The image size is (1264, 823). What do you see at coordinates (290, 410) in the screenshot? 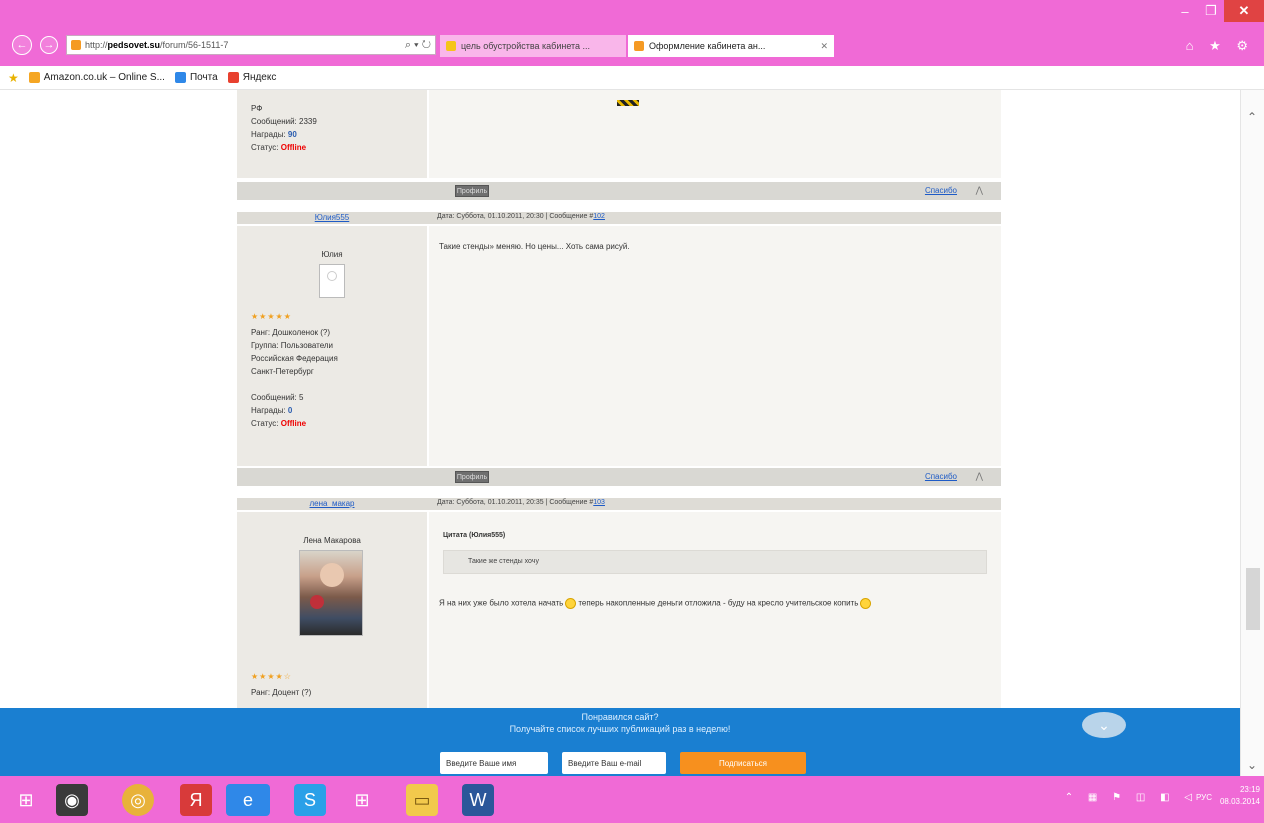
I see `awards-value: 0` at bounding box center [290, 410].